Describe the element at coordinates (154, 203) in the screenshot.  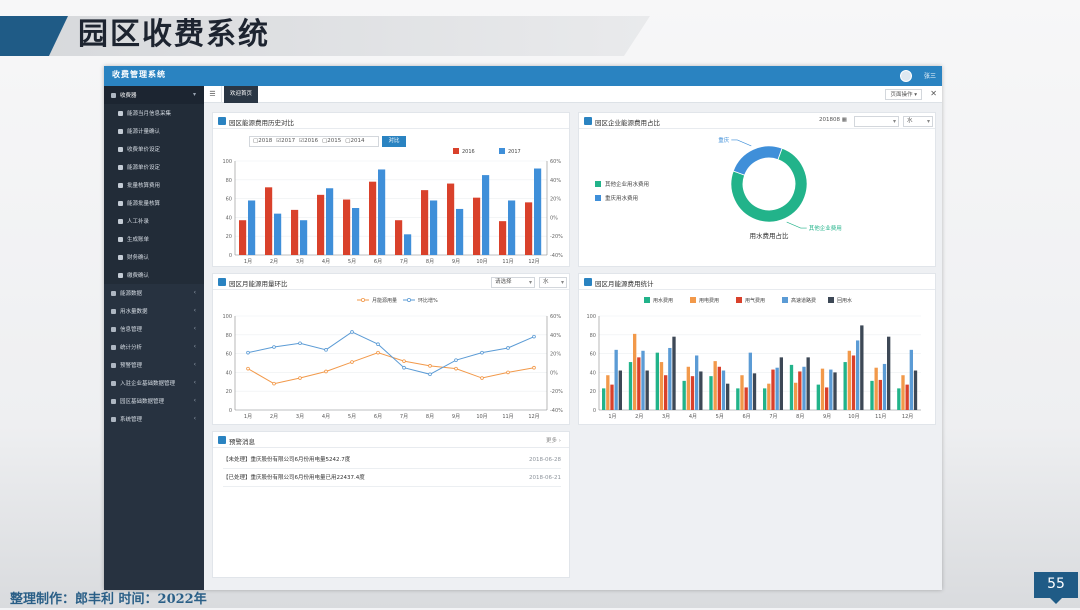
I see `sidebar-item: 能源批量核算` at that location.